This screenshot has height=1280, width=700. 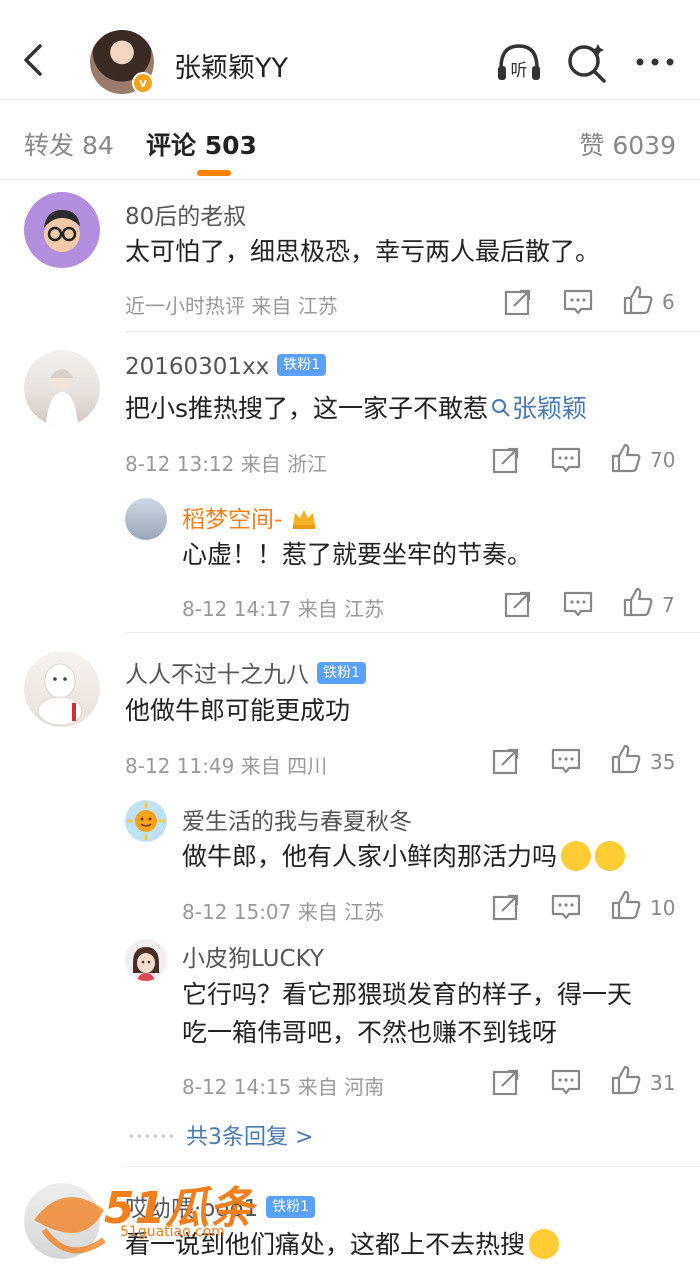 What do you see at coordinates (152, 1137) in the screenshot?
I see `more-replies-dots: ······` at bounding box center [152, 1137].